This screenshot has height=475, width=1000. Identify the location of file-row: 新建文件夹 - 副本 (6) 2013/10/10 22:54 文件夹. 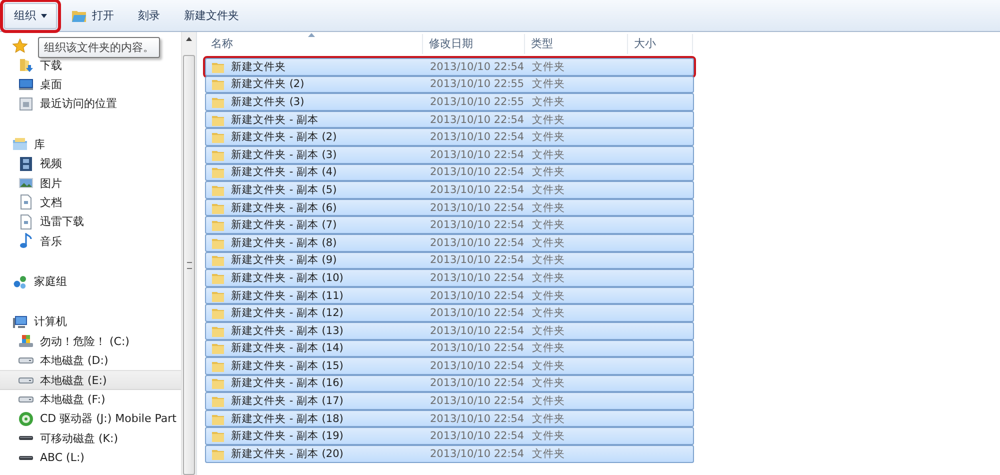
(449, 207).